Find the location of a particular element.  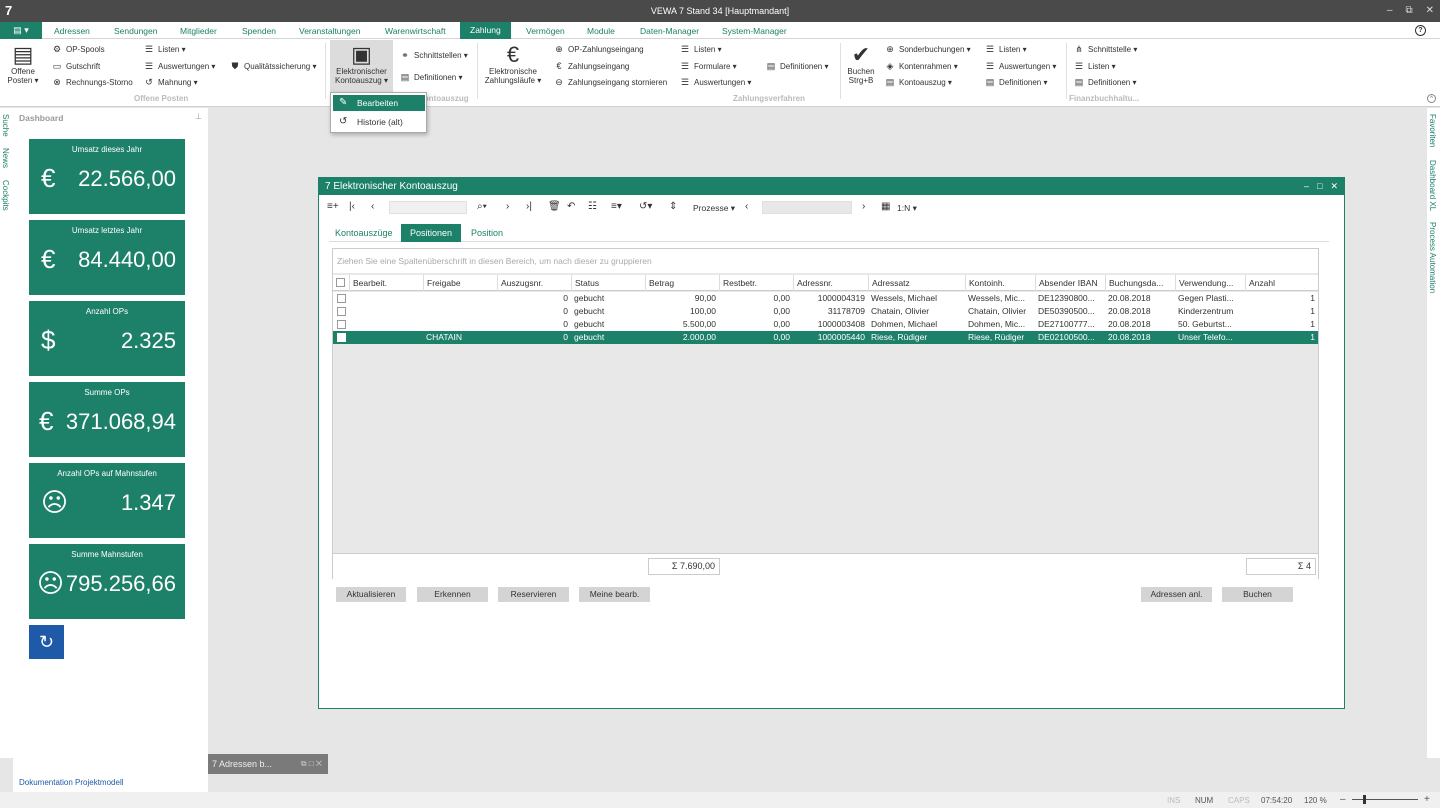

fibu-definitionen-button: ▤ Definitionen ▾ is located at coordinates (1016, 82).